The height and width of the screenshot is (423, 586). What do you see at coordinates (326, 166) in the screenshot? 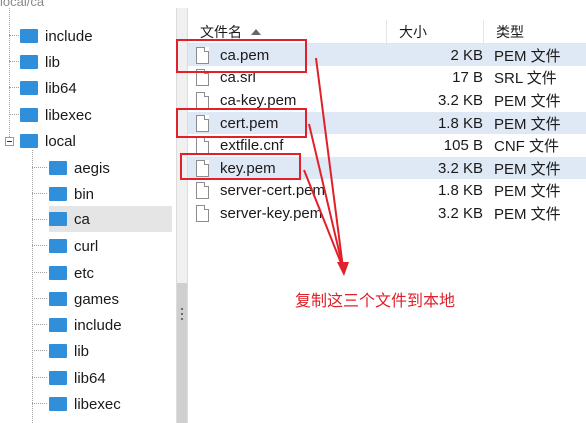
I see `annotation-arrows` at bounding box center [326, 166].